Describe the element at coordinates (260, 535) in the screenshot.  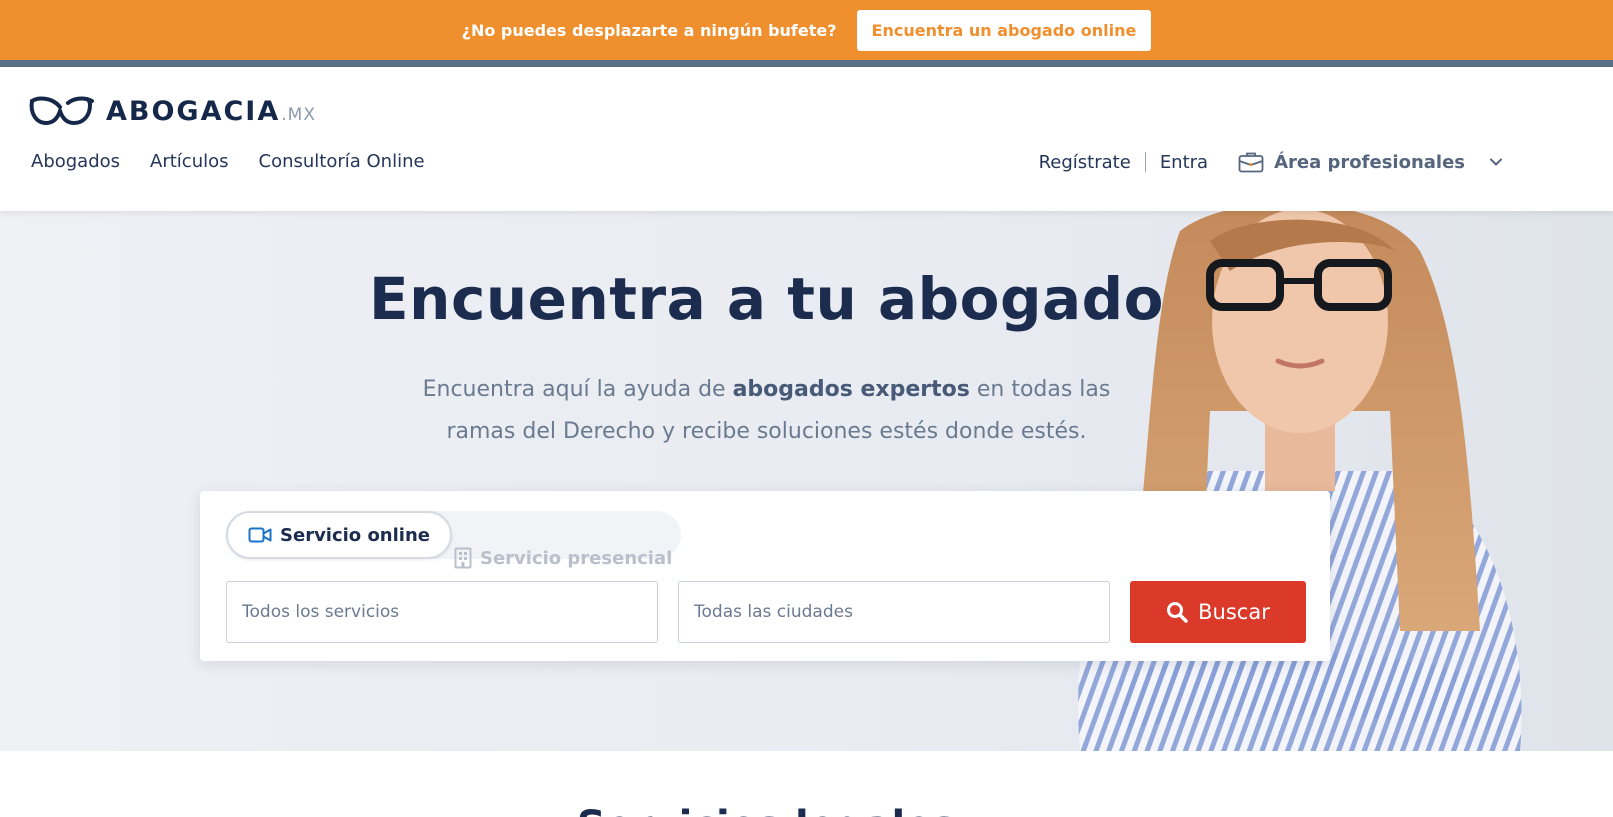
I see `video-camera-icon` at that location.